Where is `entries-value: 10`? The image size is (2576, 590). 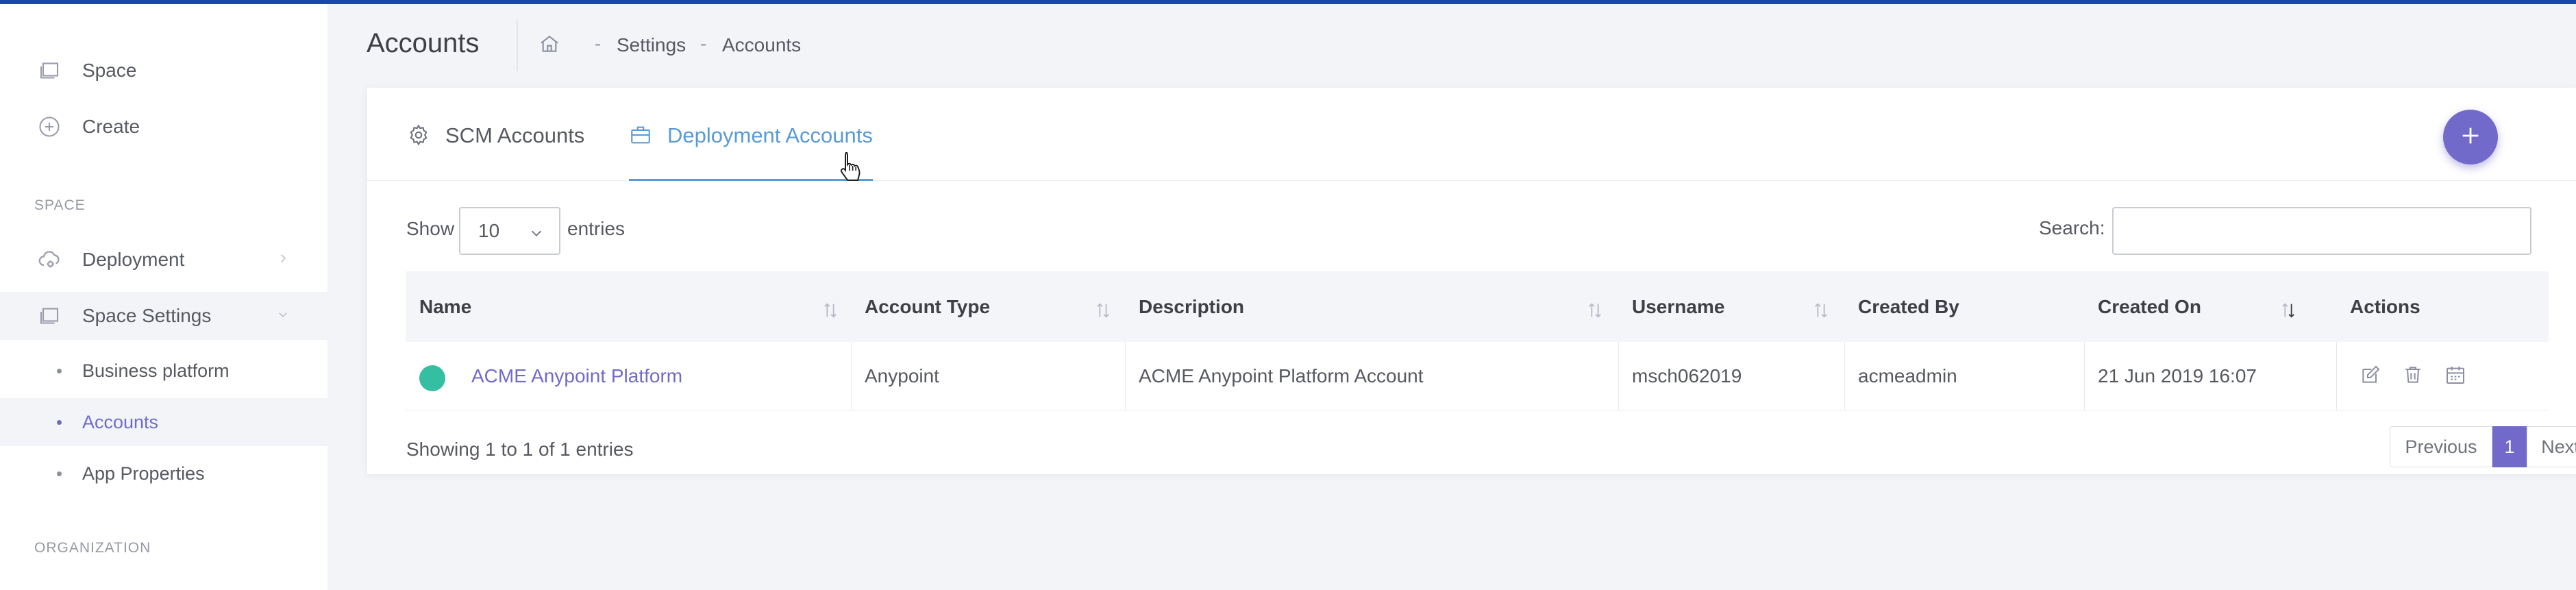 entries-value: 10 is located at coordinates (489, 230).